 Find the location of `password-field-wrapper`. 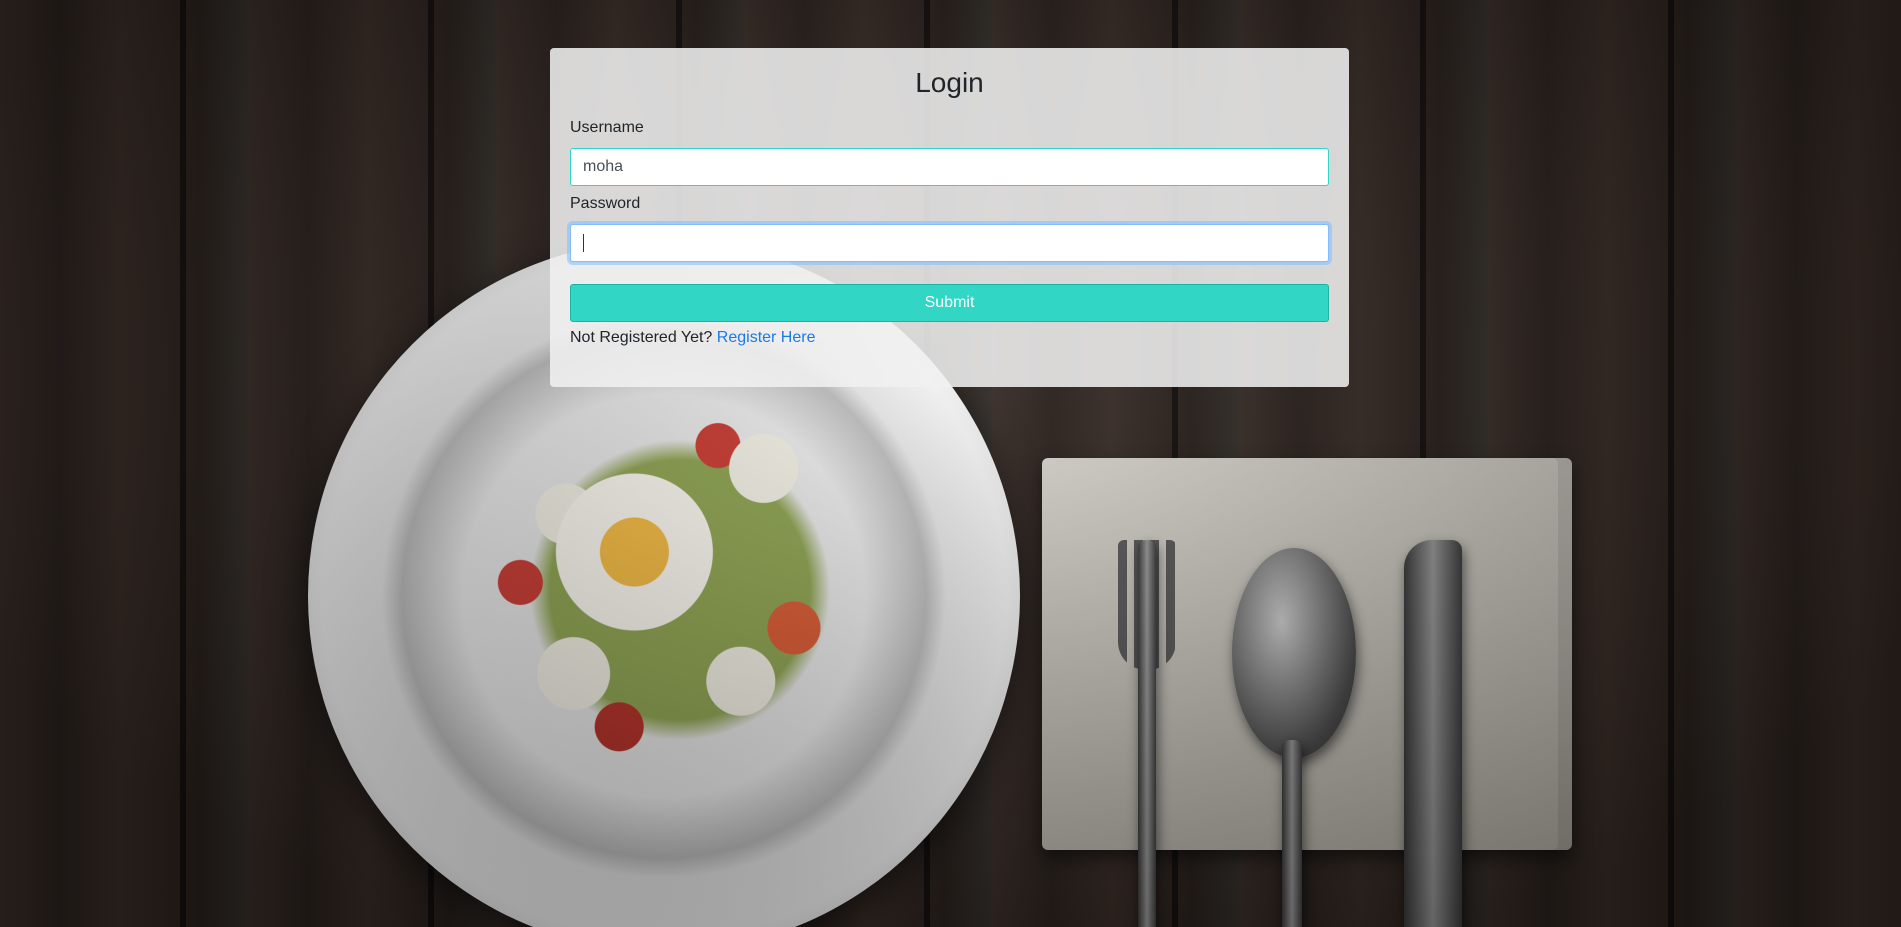

password-field-wrapper is located at coordinates (949, 243).